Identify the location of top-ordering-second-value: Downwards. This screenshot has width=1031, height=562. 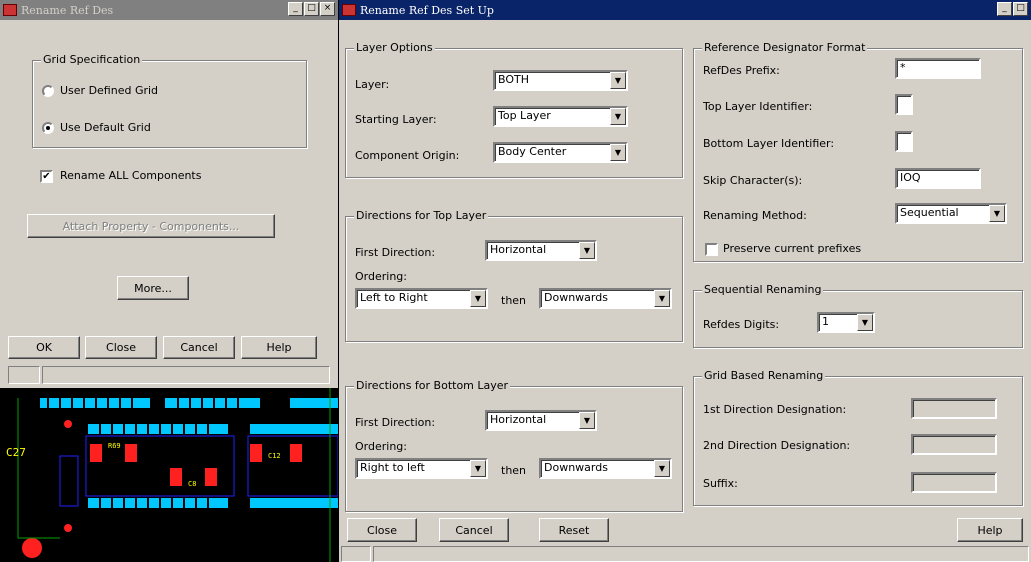
(576, 297).